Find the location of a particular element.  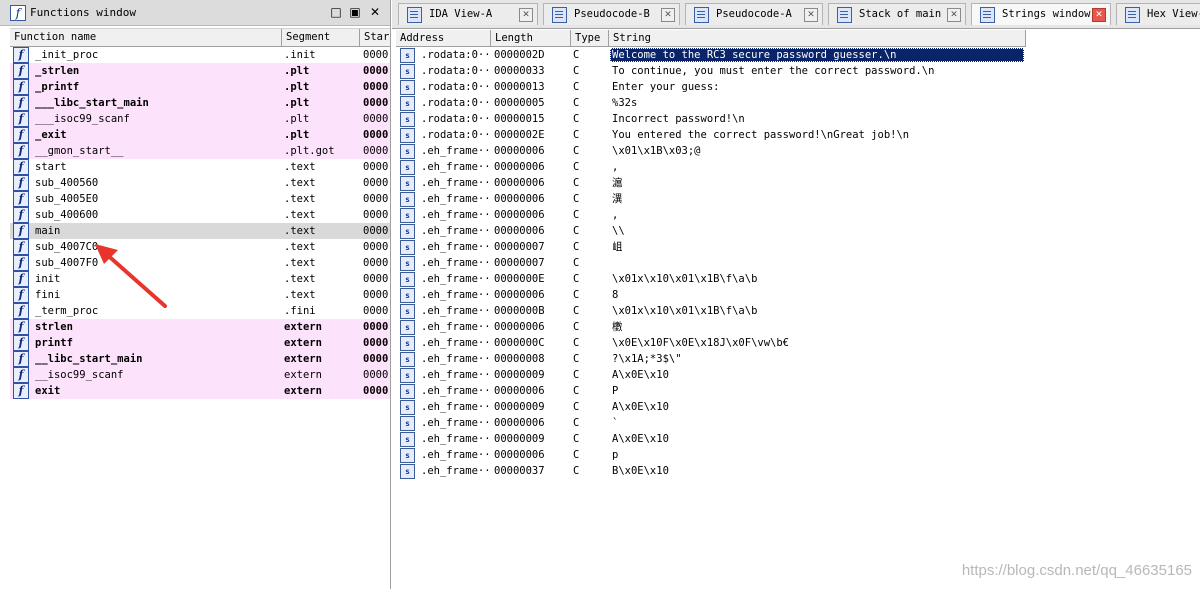

column-header-type: Type is located at coordinates (590, 38).